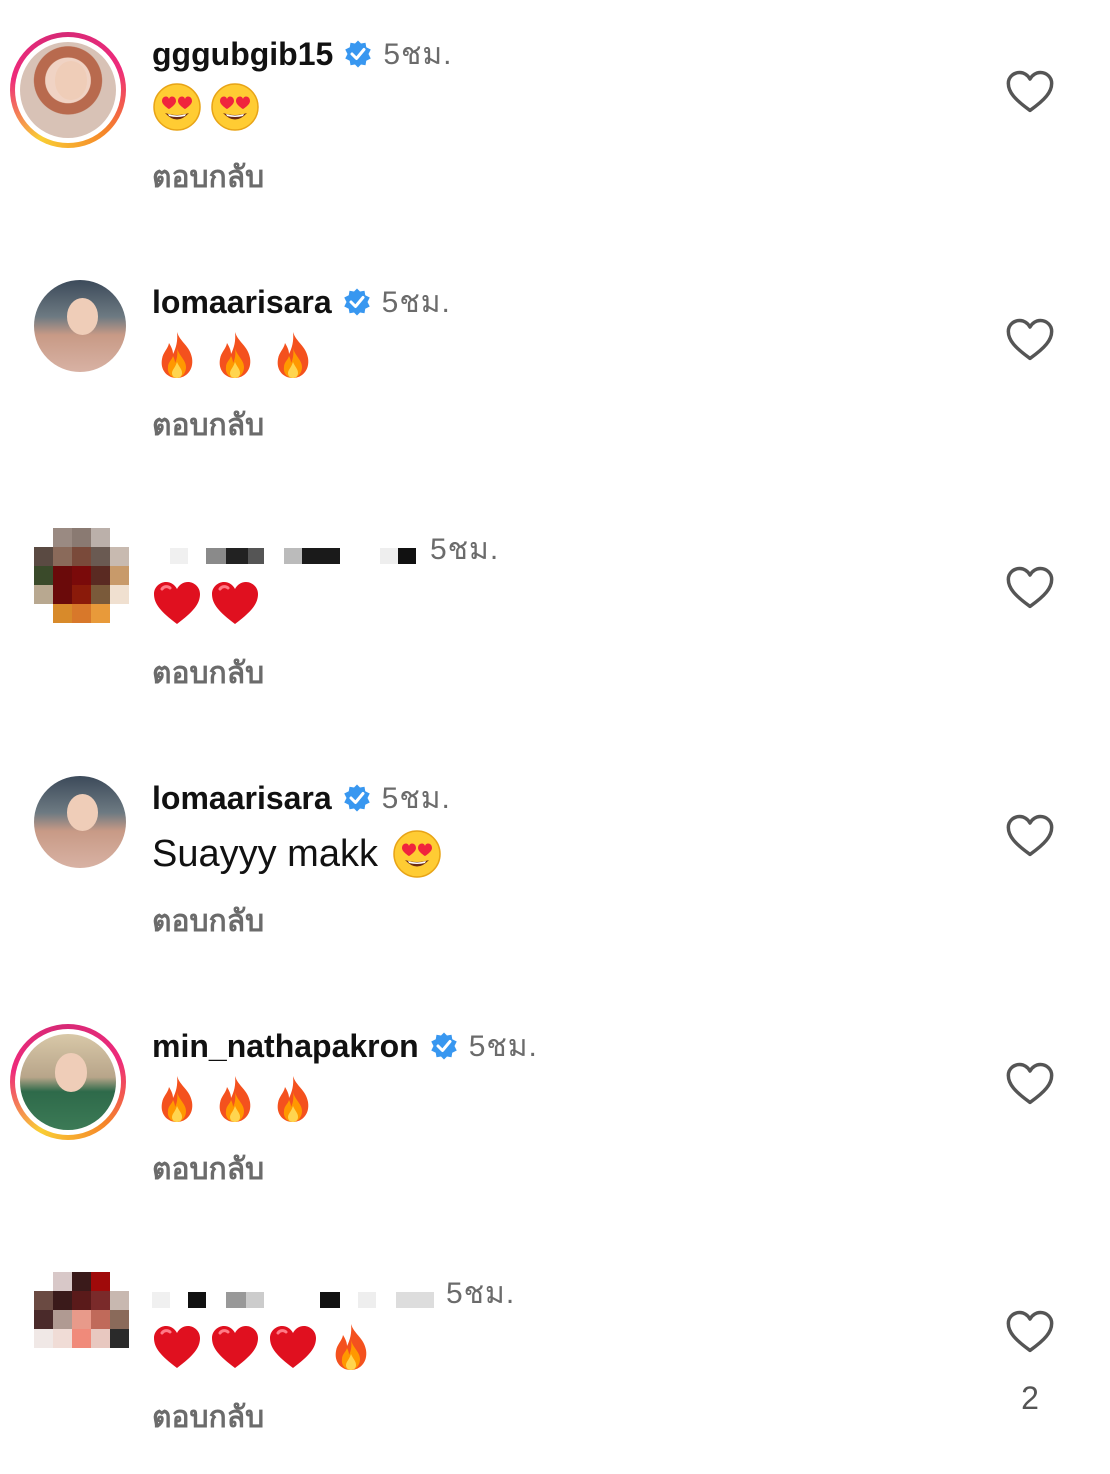 This screenshot has height=1474, width=1110. I want to click on comment-item: lomaarisara 5ชม. Suayyy makk ตอบกลับ, so click(555, 876).